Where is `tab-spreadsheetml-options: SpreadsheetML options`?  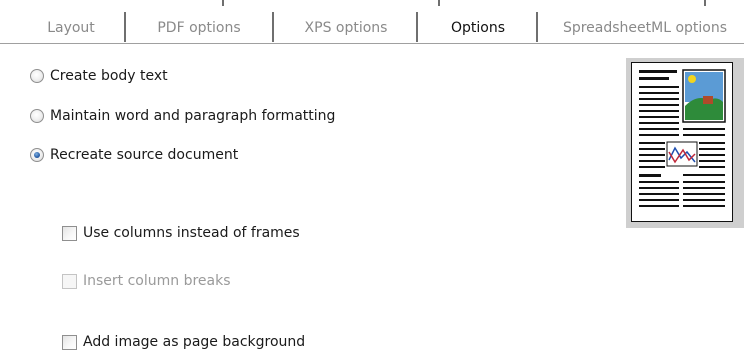 tab-spreadsheetml-options: SpreadsheetML options is located at coordinates (645, 28).